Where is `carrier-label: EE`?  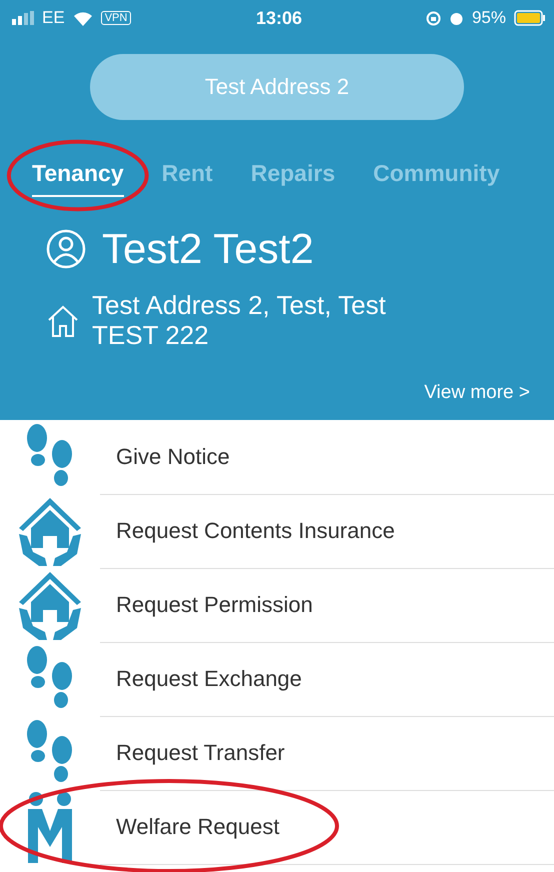 carrier-label: EE is located at coordinates (53, 18).